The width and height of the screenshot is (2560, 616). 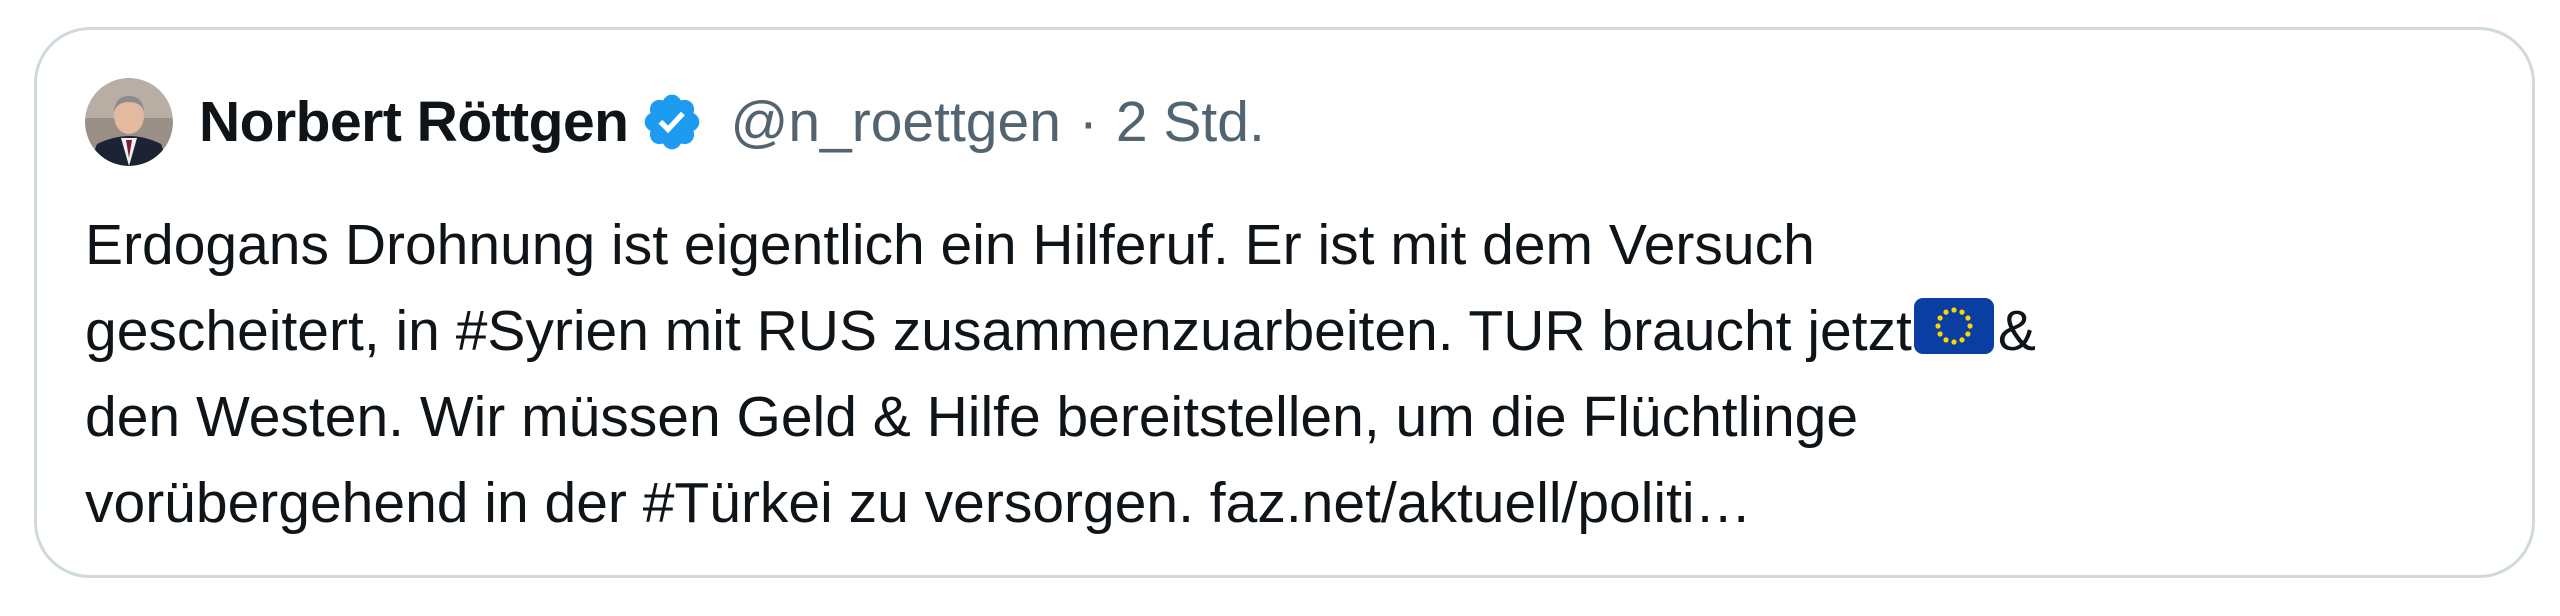 What do you see at coordinates (1190, 122) in the screenshot?
I see `tweet-timestamp: 2 Std.` at bounding box center [1190, 122].